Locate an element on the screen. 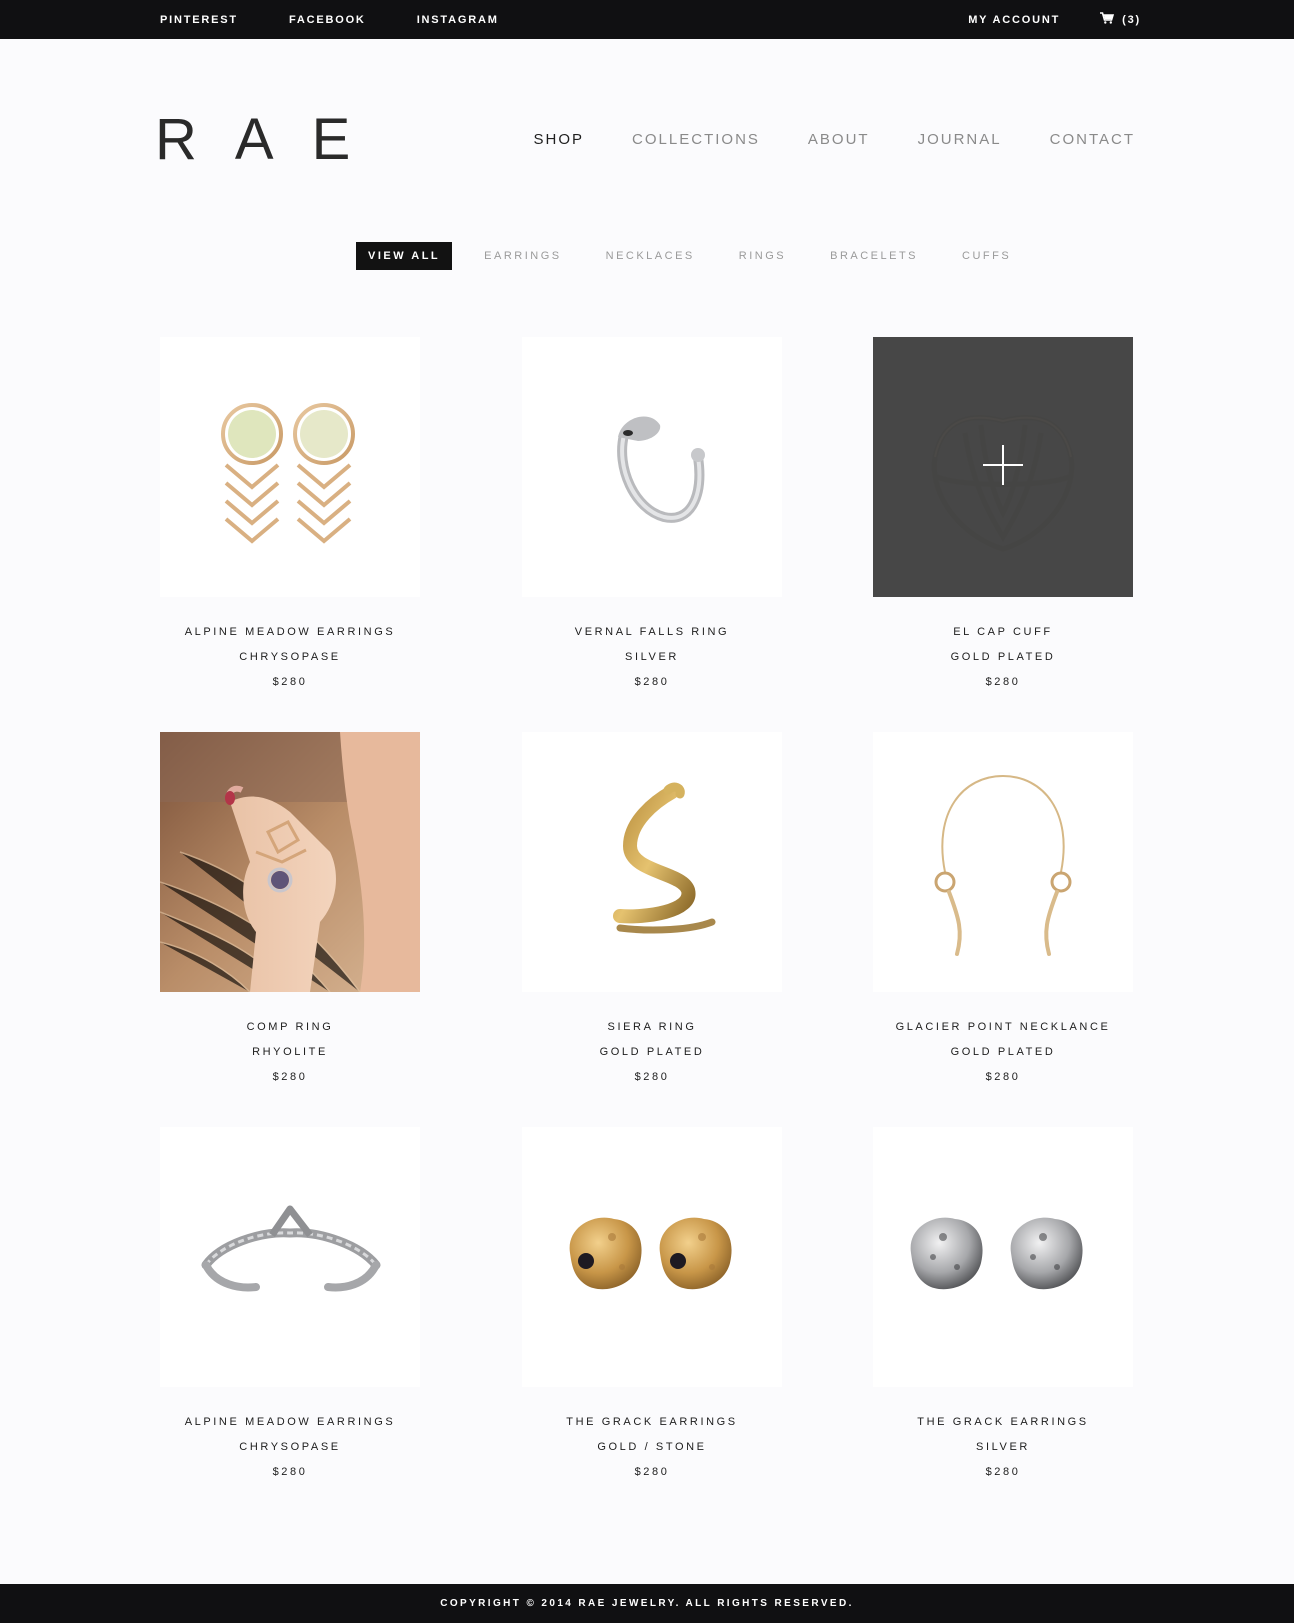  filter-cuffs: CUFFS is located at coordinates (986, 256).